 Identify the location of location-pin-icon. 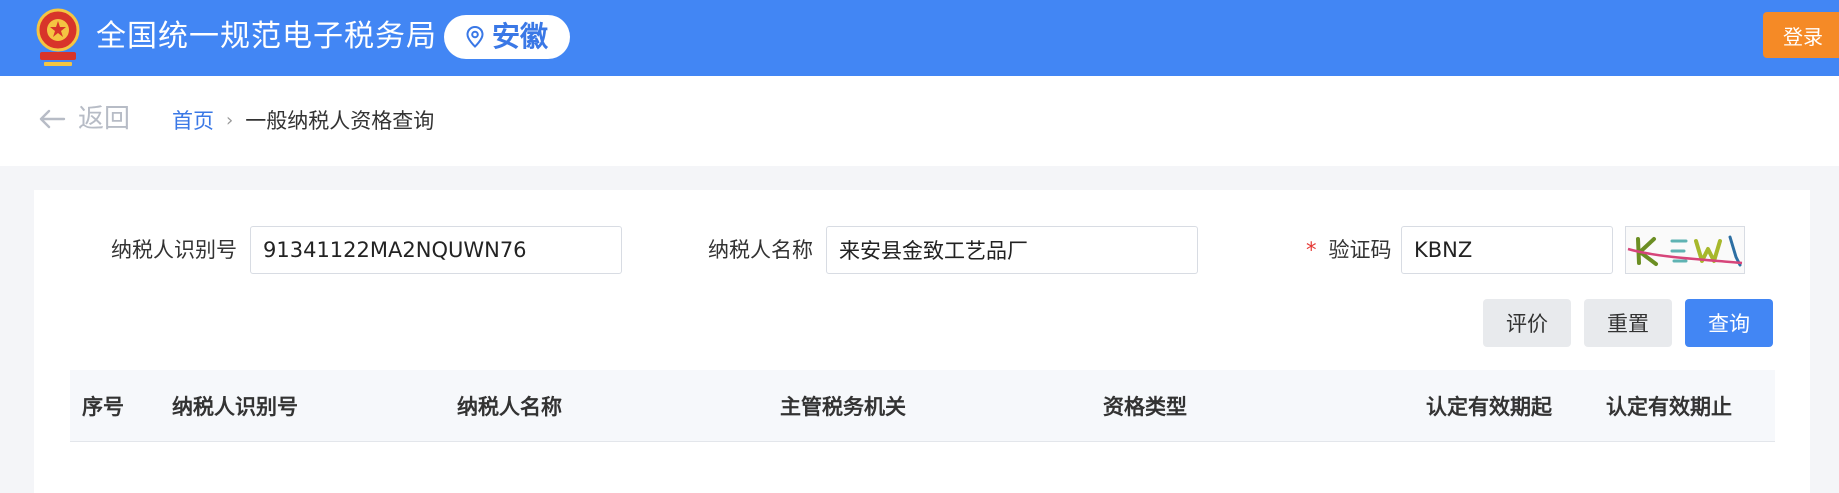
(475, 37).